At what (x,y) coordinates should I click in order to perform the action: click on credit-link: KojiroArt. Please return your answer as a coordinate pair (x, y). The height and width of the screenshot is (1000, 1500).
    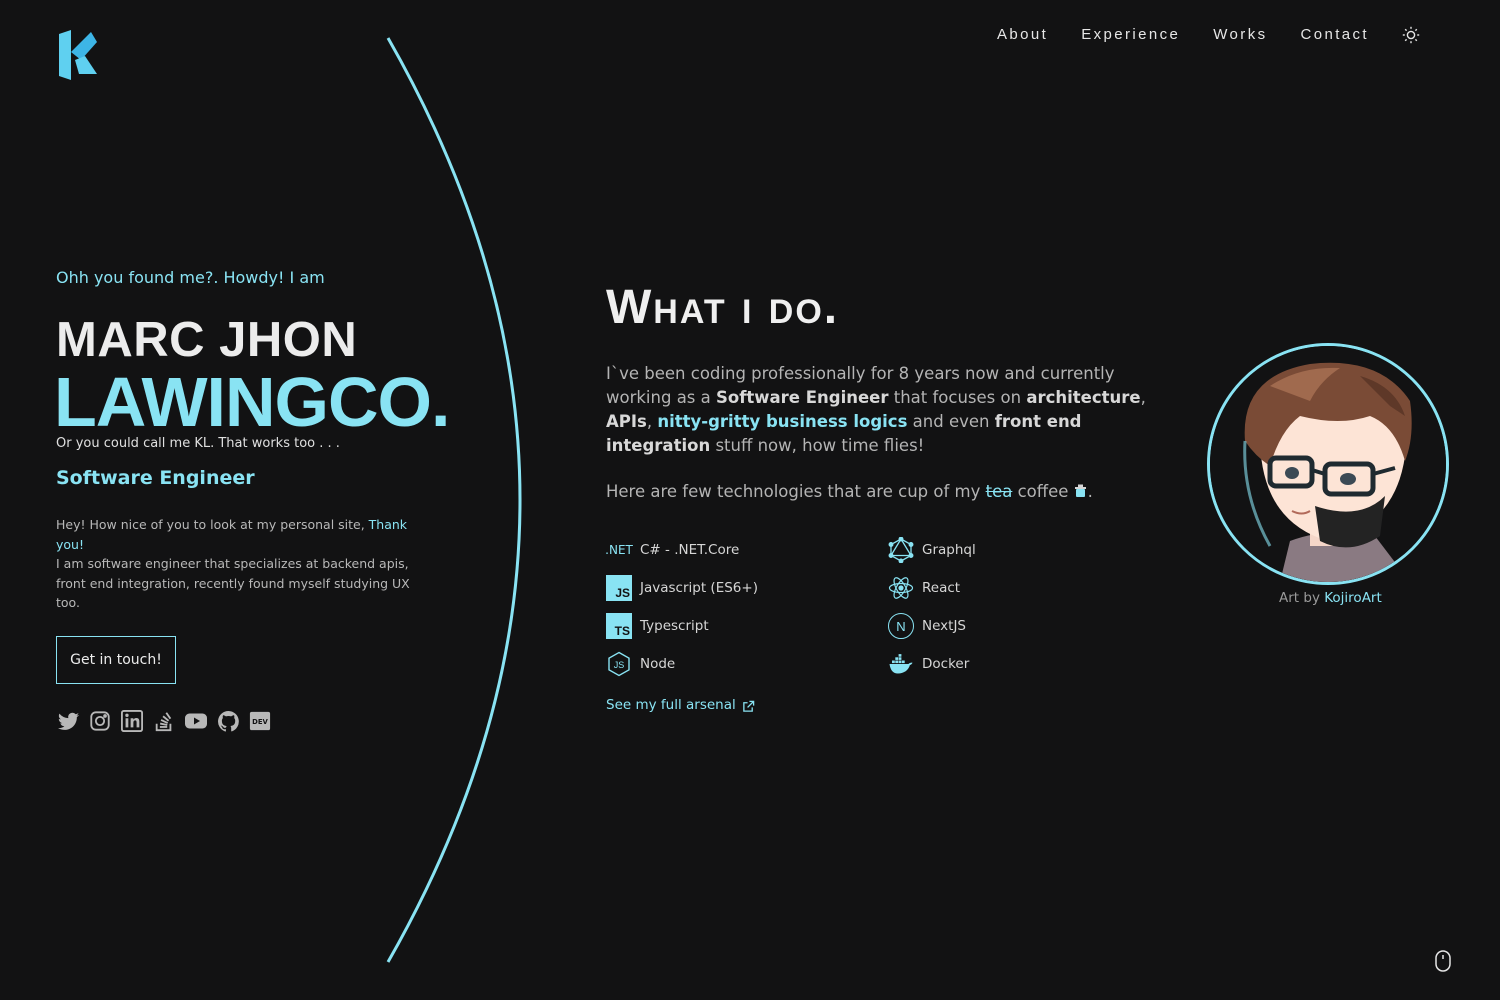
    Looking at the image, I should click on (1353, 598).